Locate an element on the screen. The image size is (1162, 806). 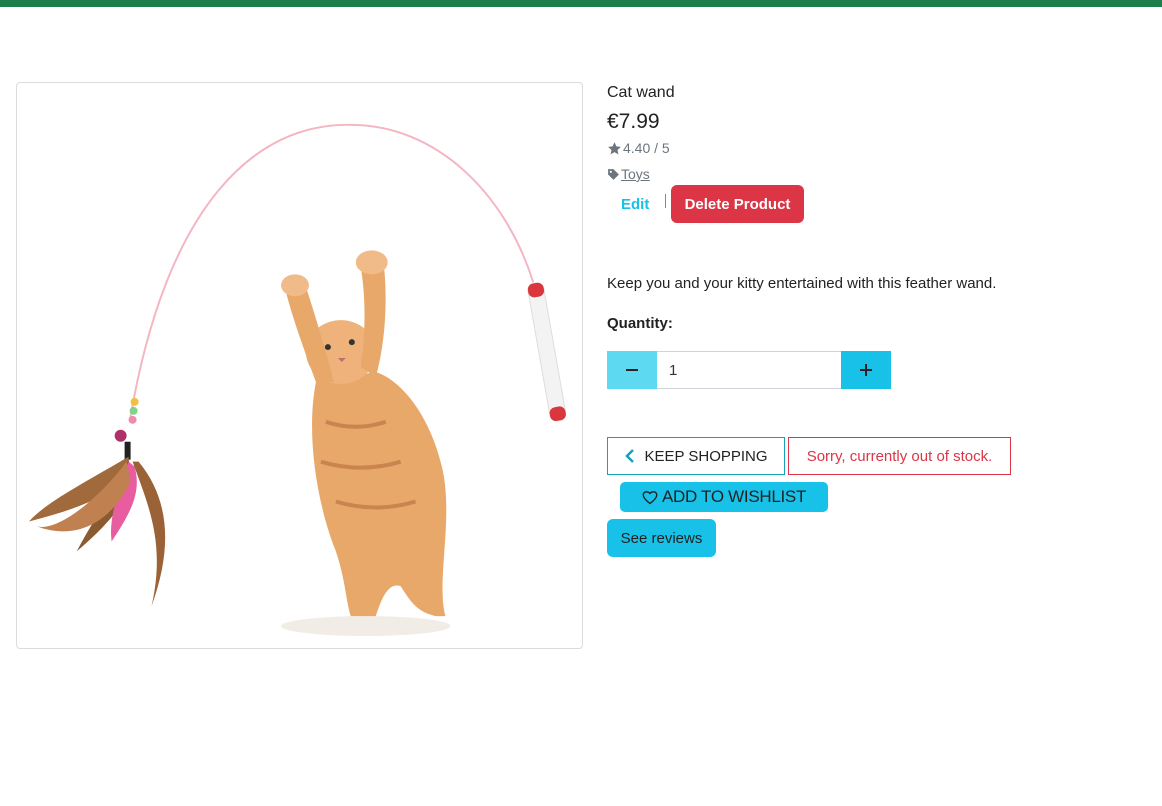
quantity-label: Quantity: is located at coordinates (640, 323).